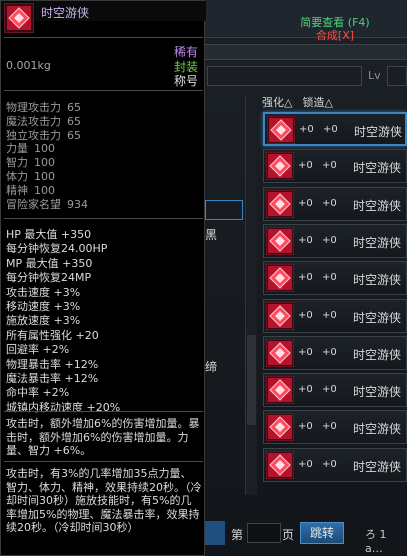 The width and height of the screenshot is (407, 556). I want to click on base-stat-value: 934, so click(77, 204).